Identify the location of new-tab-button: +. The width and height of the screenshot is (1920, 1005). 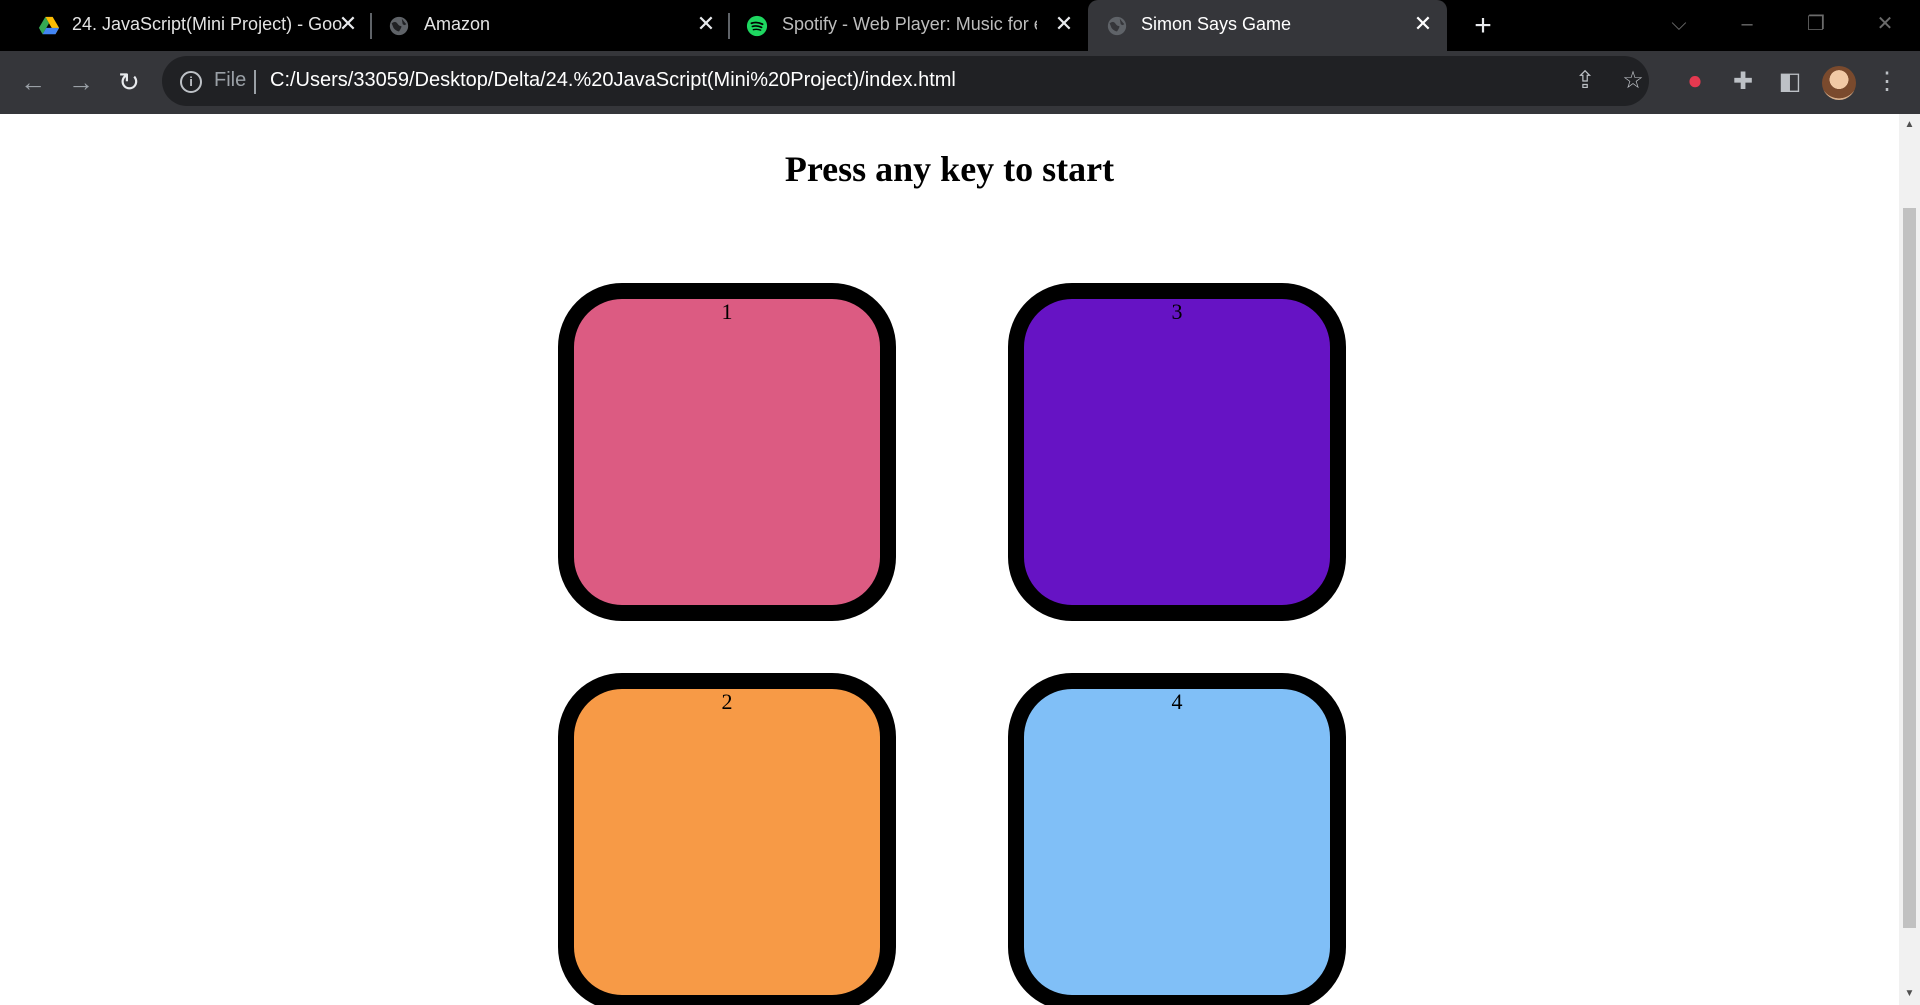
(1483, 26).